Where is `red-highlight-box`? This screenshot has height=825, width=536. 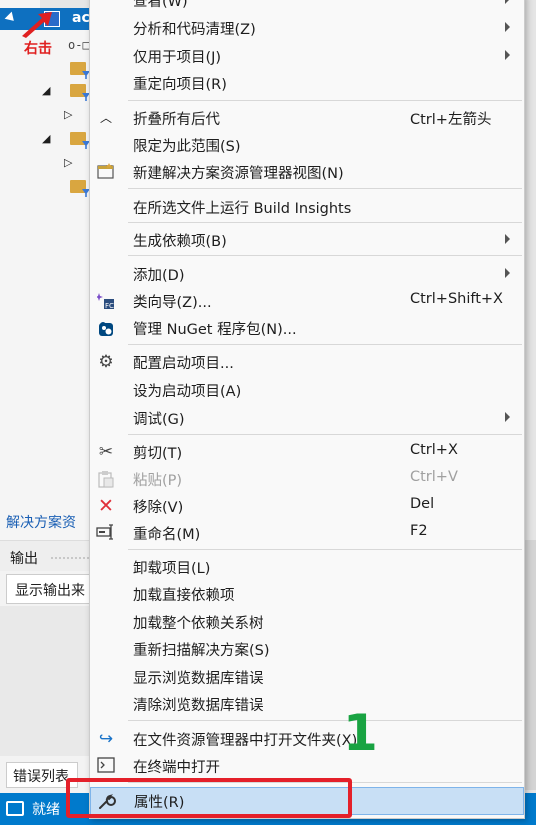
red-highlight-box is located at coordinates (209, 798).